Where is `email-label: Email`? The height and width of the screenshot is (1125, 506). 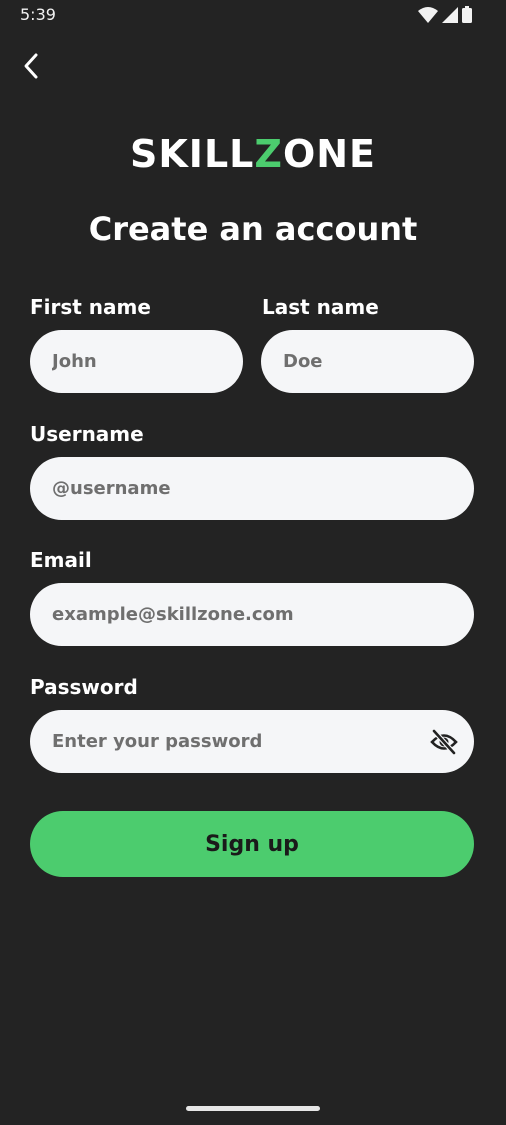 email-label: Email is located at coordinates (61, 560).